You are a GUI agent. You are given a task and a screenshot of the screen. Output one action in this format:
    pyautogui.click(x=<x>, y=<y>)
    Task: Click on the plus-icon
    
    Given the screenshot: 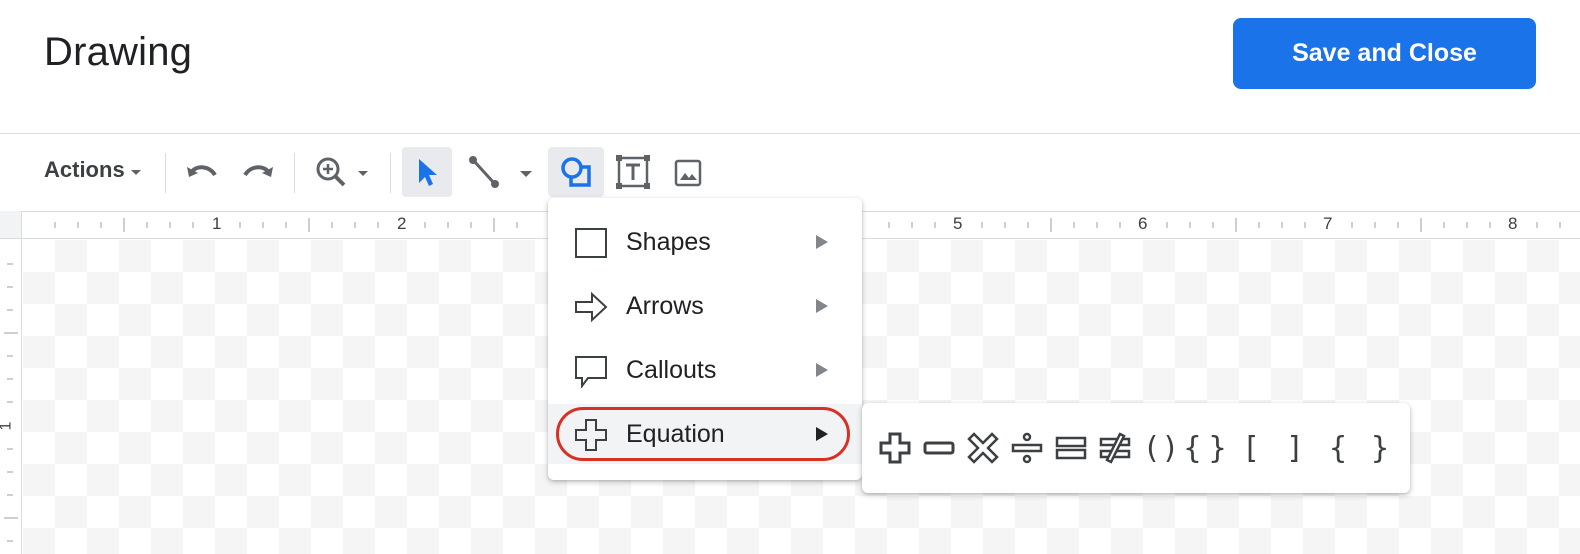 What is the action you would take?
    pyautogui.click(x=895, y=448)
    